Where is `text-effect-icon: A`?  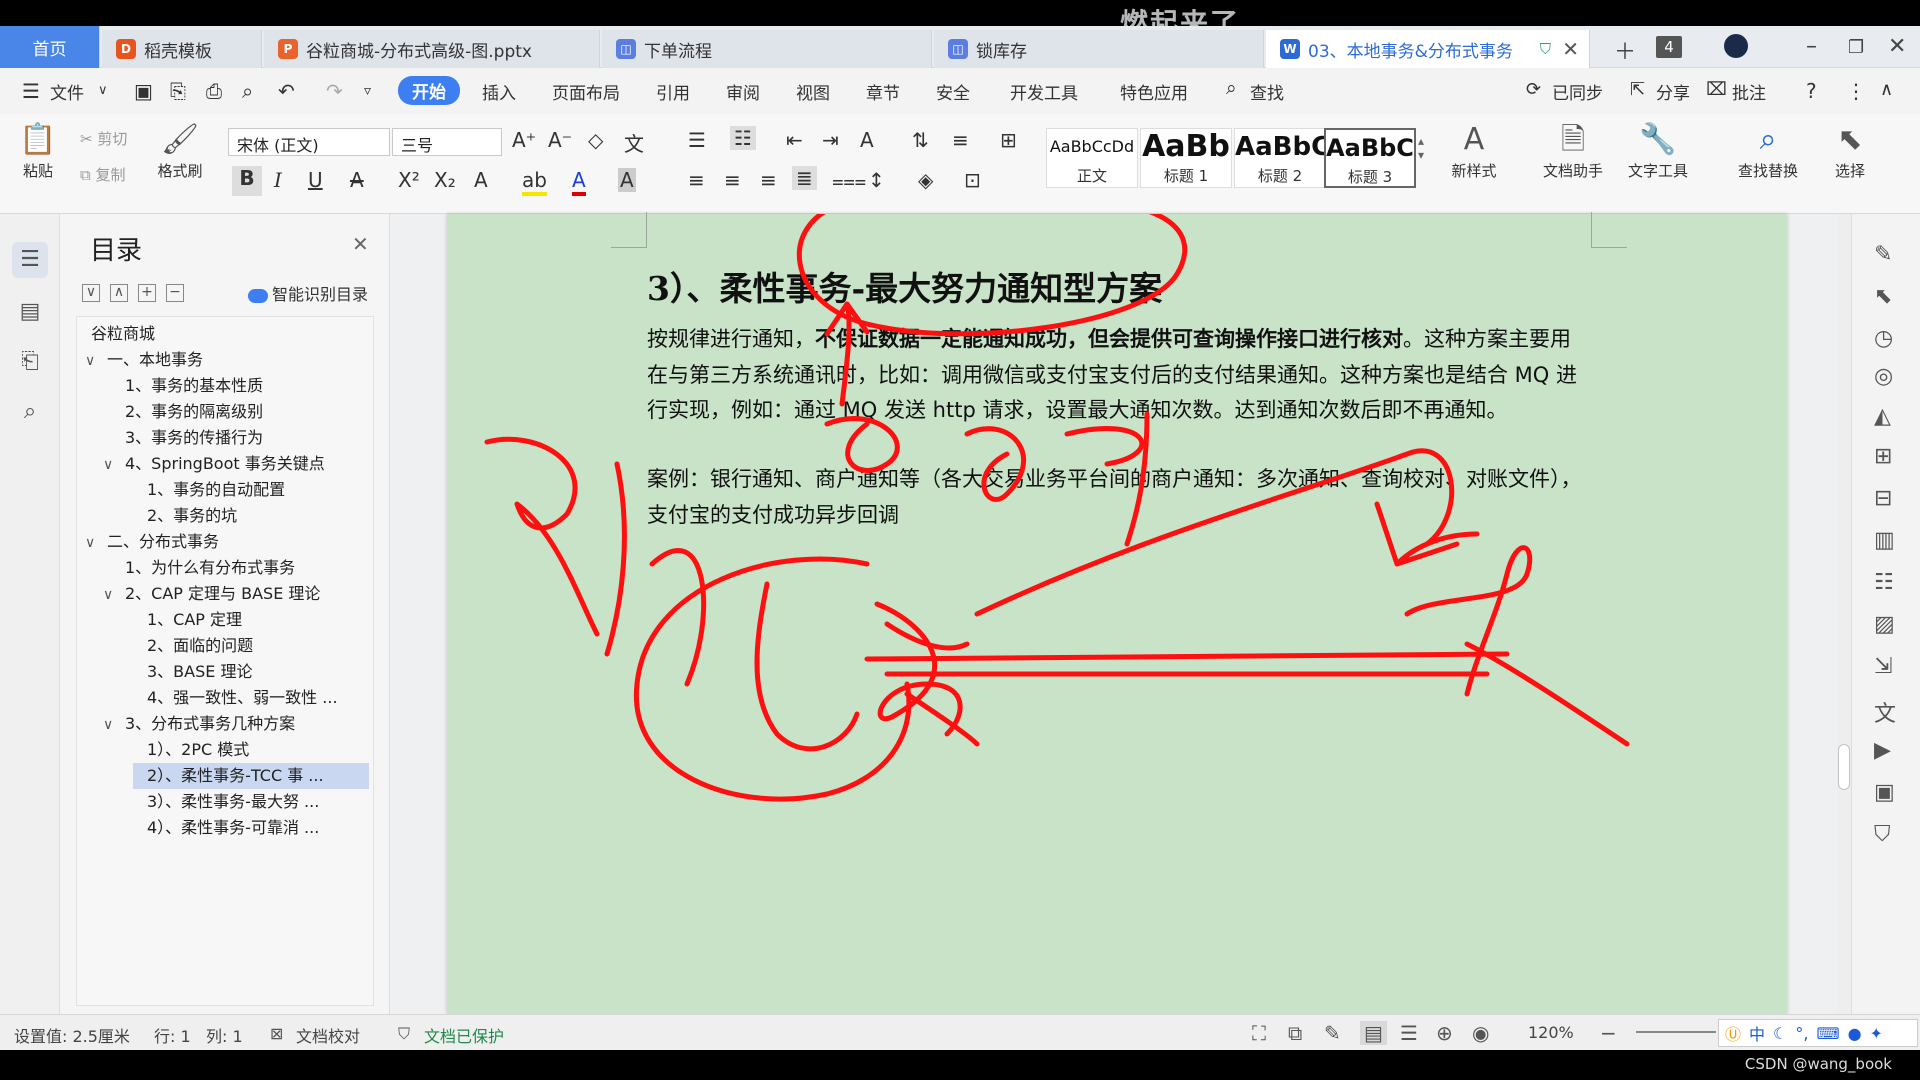
text-effect-icon: A is located at coordinates (481, 180).